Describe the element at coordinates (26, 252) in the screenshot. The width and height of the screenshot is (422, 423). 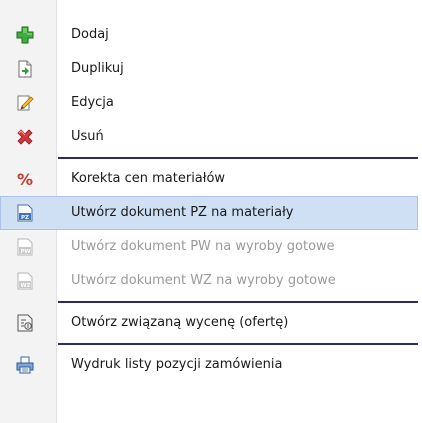
I see `pw-icon-text: PW` at that location.